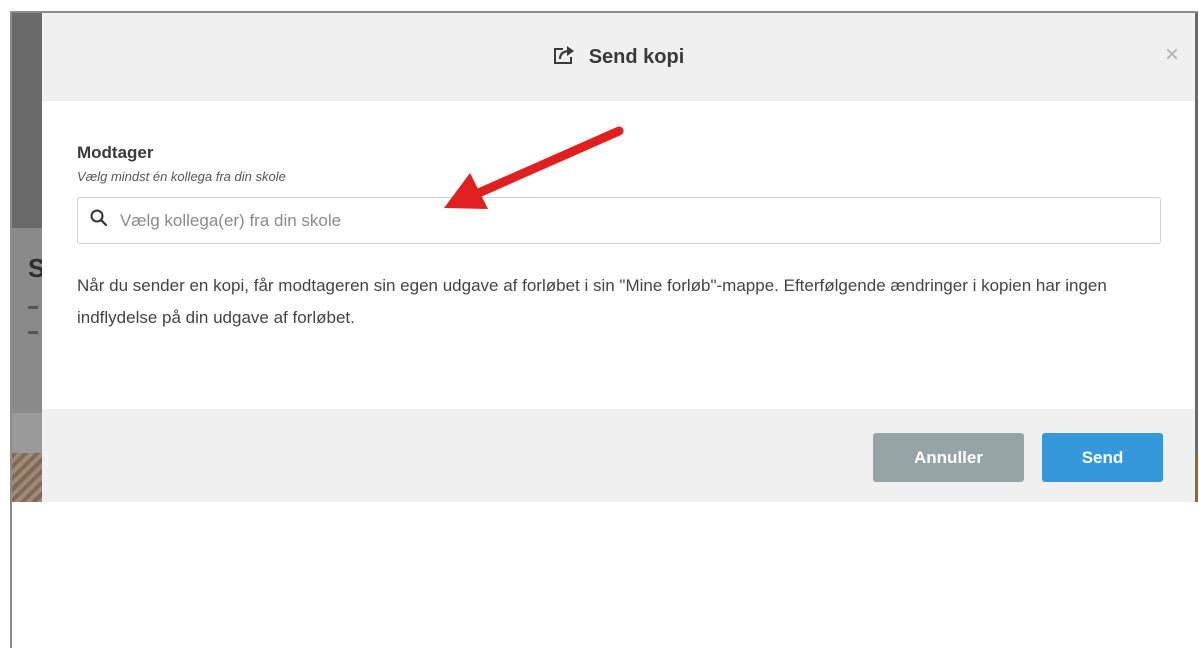  I want to click on share-icon, so click(565, 57).